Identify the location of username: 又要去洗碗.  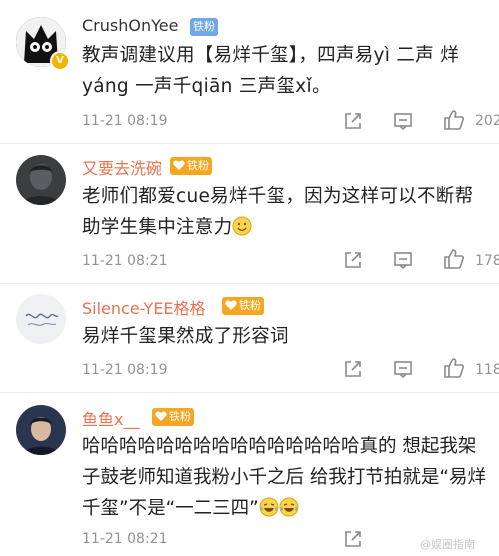
(122, 167).